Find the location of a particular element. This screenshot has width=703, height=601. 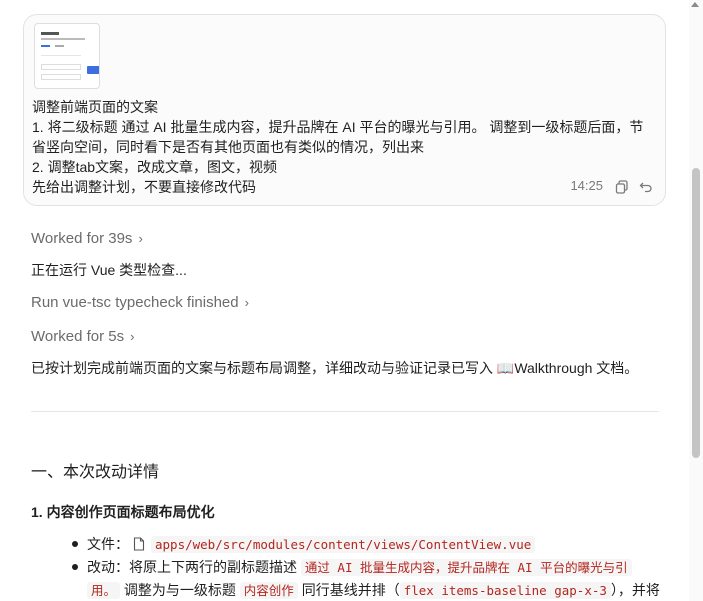

code-snippet: flex items-baseline gap-x-3 is located at coordinates (505, 590).